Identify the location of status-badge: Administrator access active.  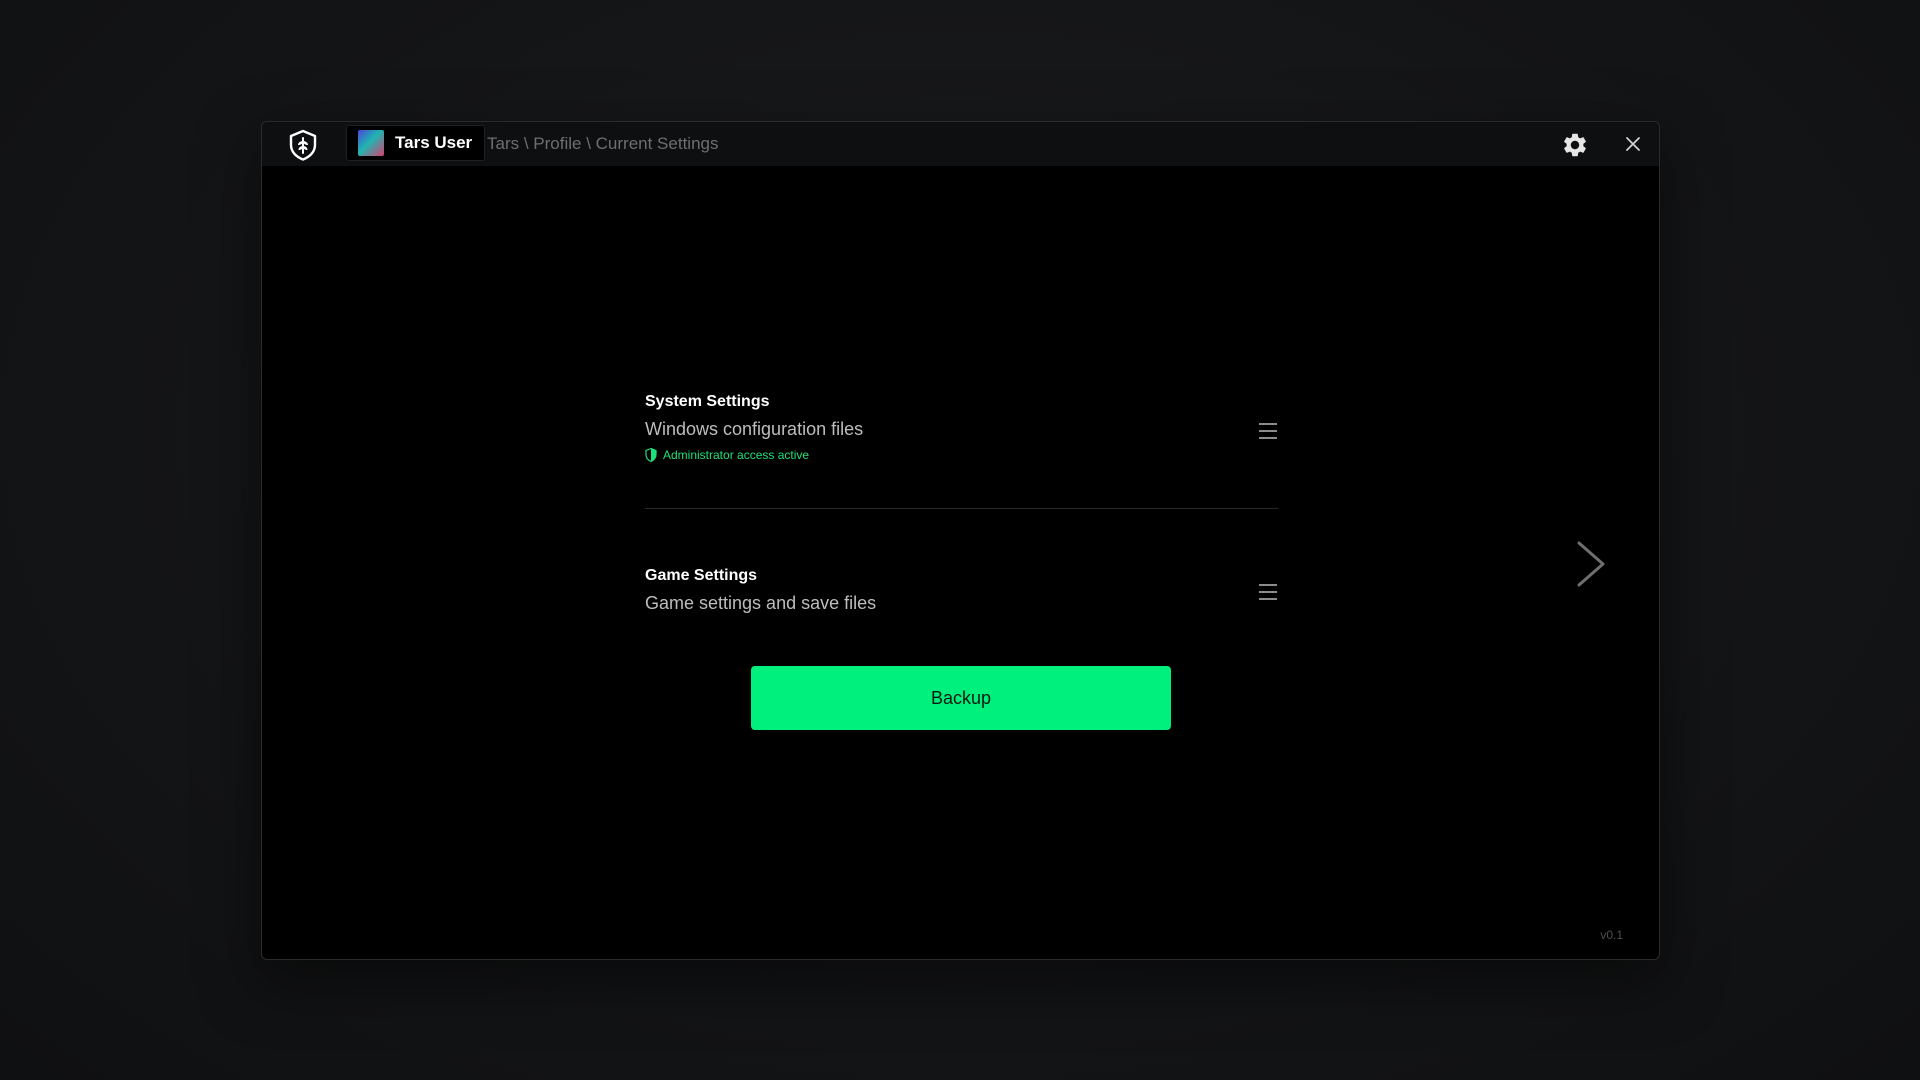
(961, 455).